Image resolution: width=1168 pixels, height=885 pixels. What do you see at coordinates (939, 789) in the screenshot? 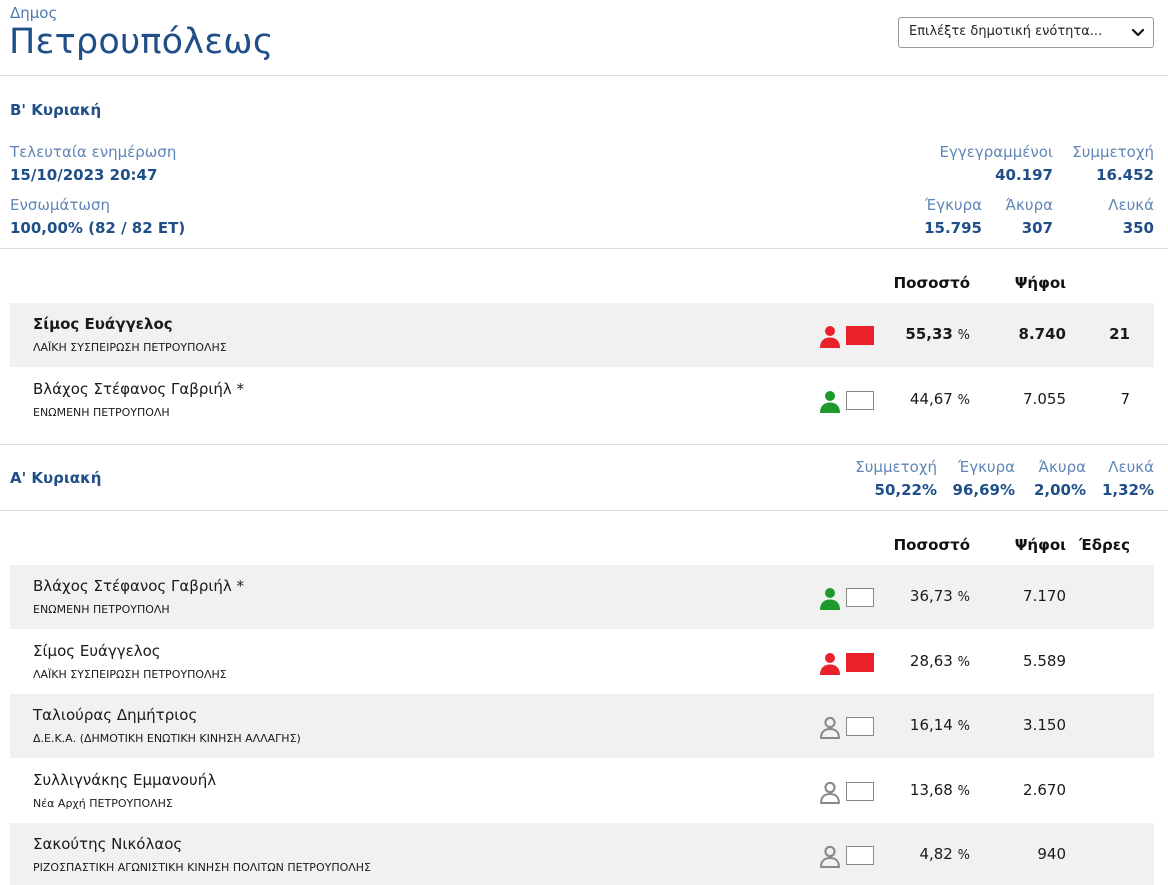
I see `candidate-pct: 13,68 %` at bounding box center [939, 789].